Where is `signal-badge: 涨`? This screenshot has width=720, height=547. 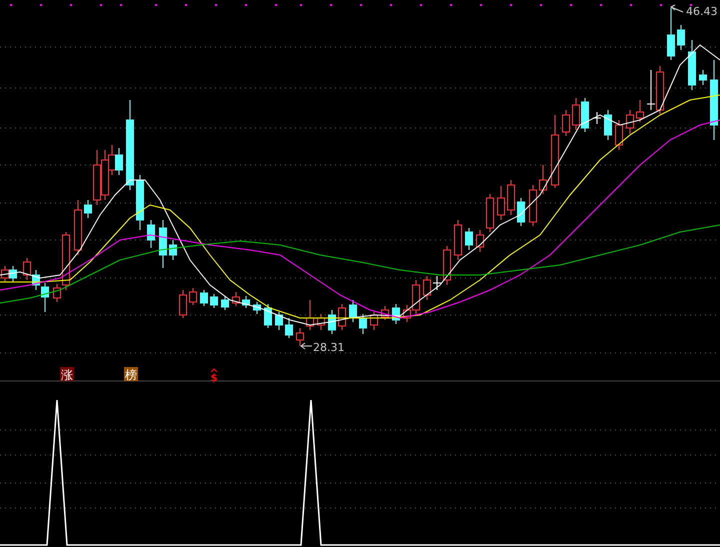 signal-badge: 涨 is located at coordinates (67, 374).